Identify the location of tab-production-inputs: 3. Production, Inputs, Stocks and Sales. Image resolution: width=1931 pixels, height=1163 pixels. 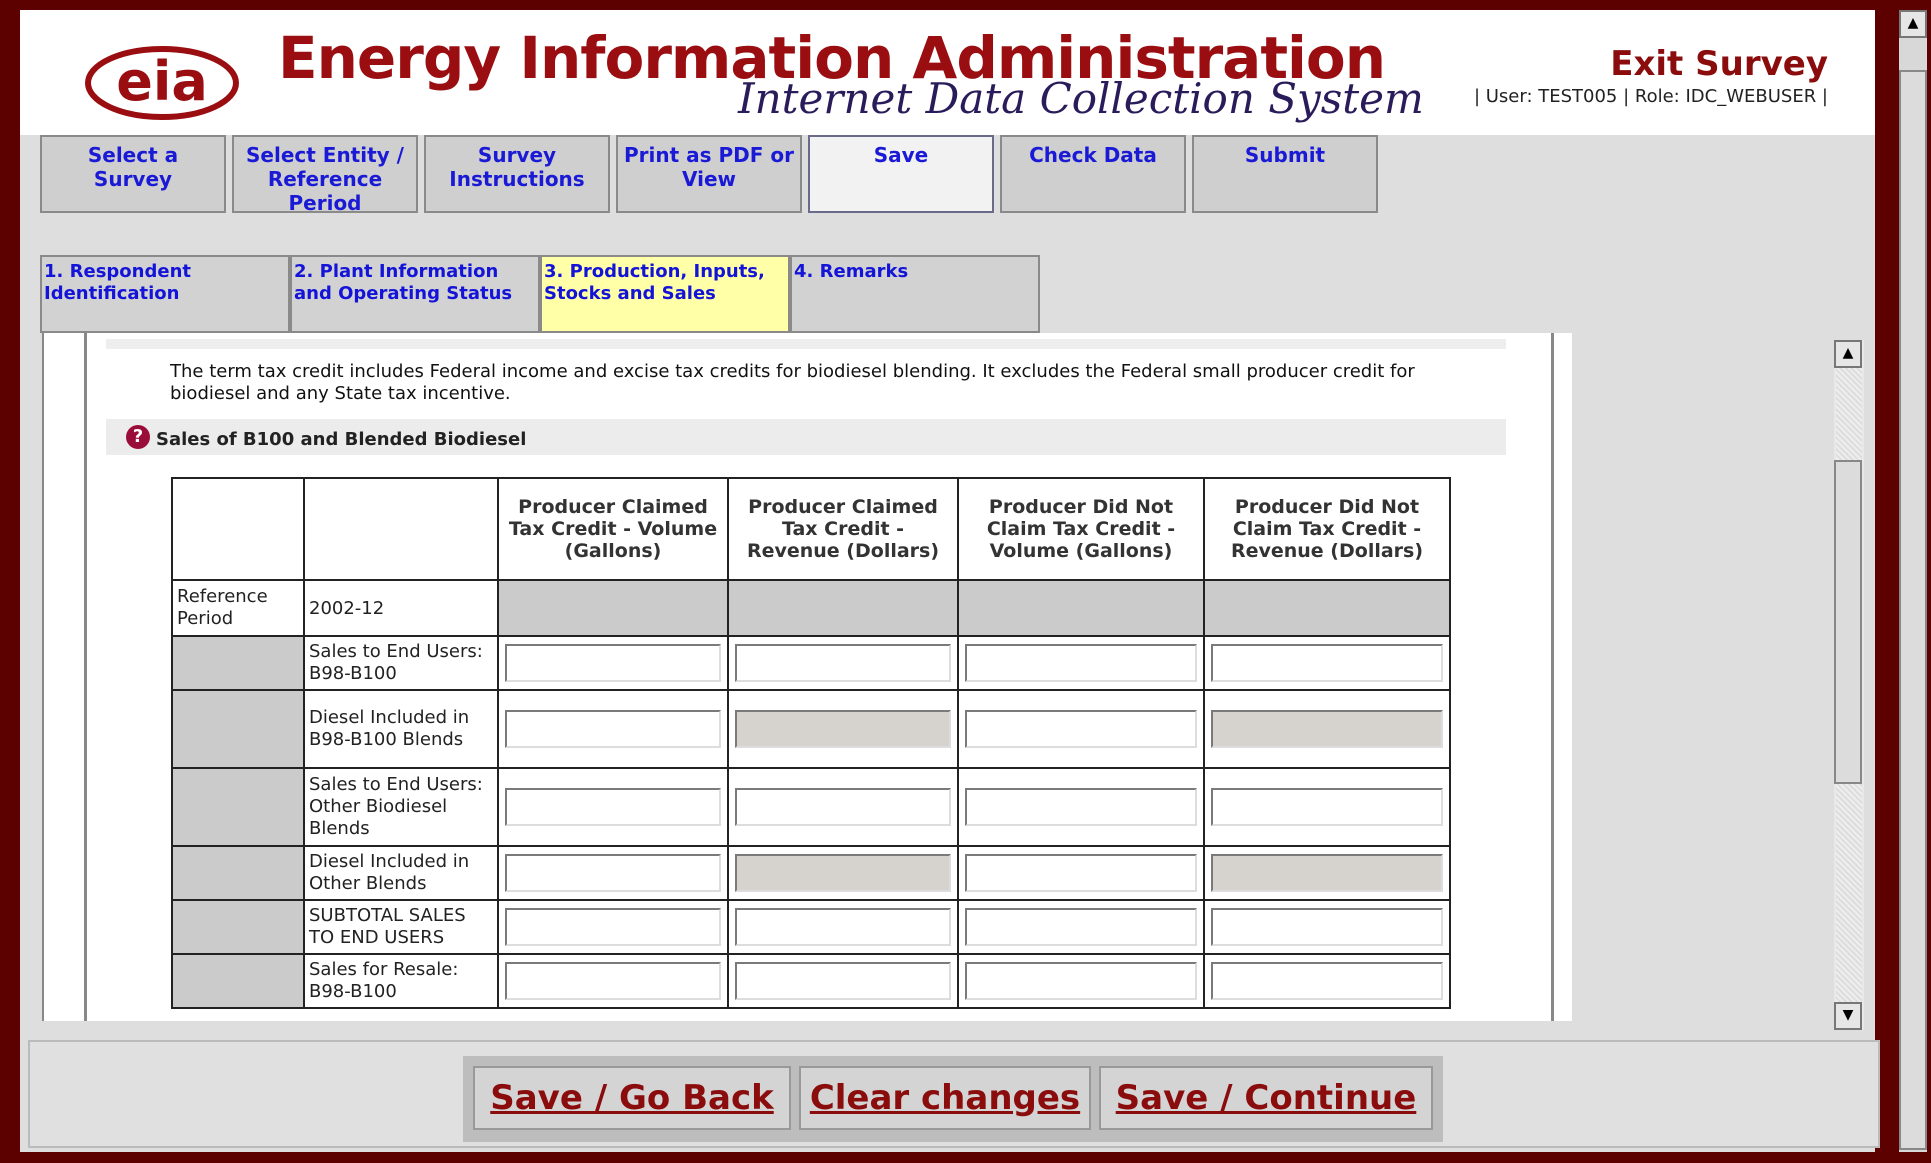
(665, 294).